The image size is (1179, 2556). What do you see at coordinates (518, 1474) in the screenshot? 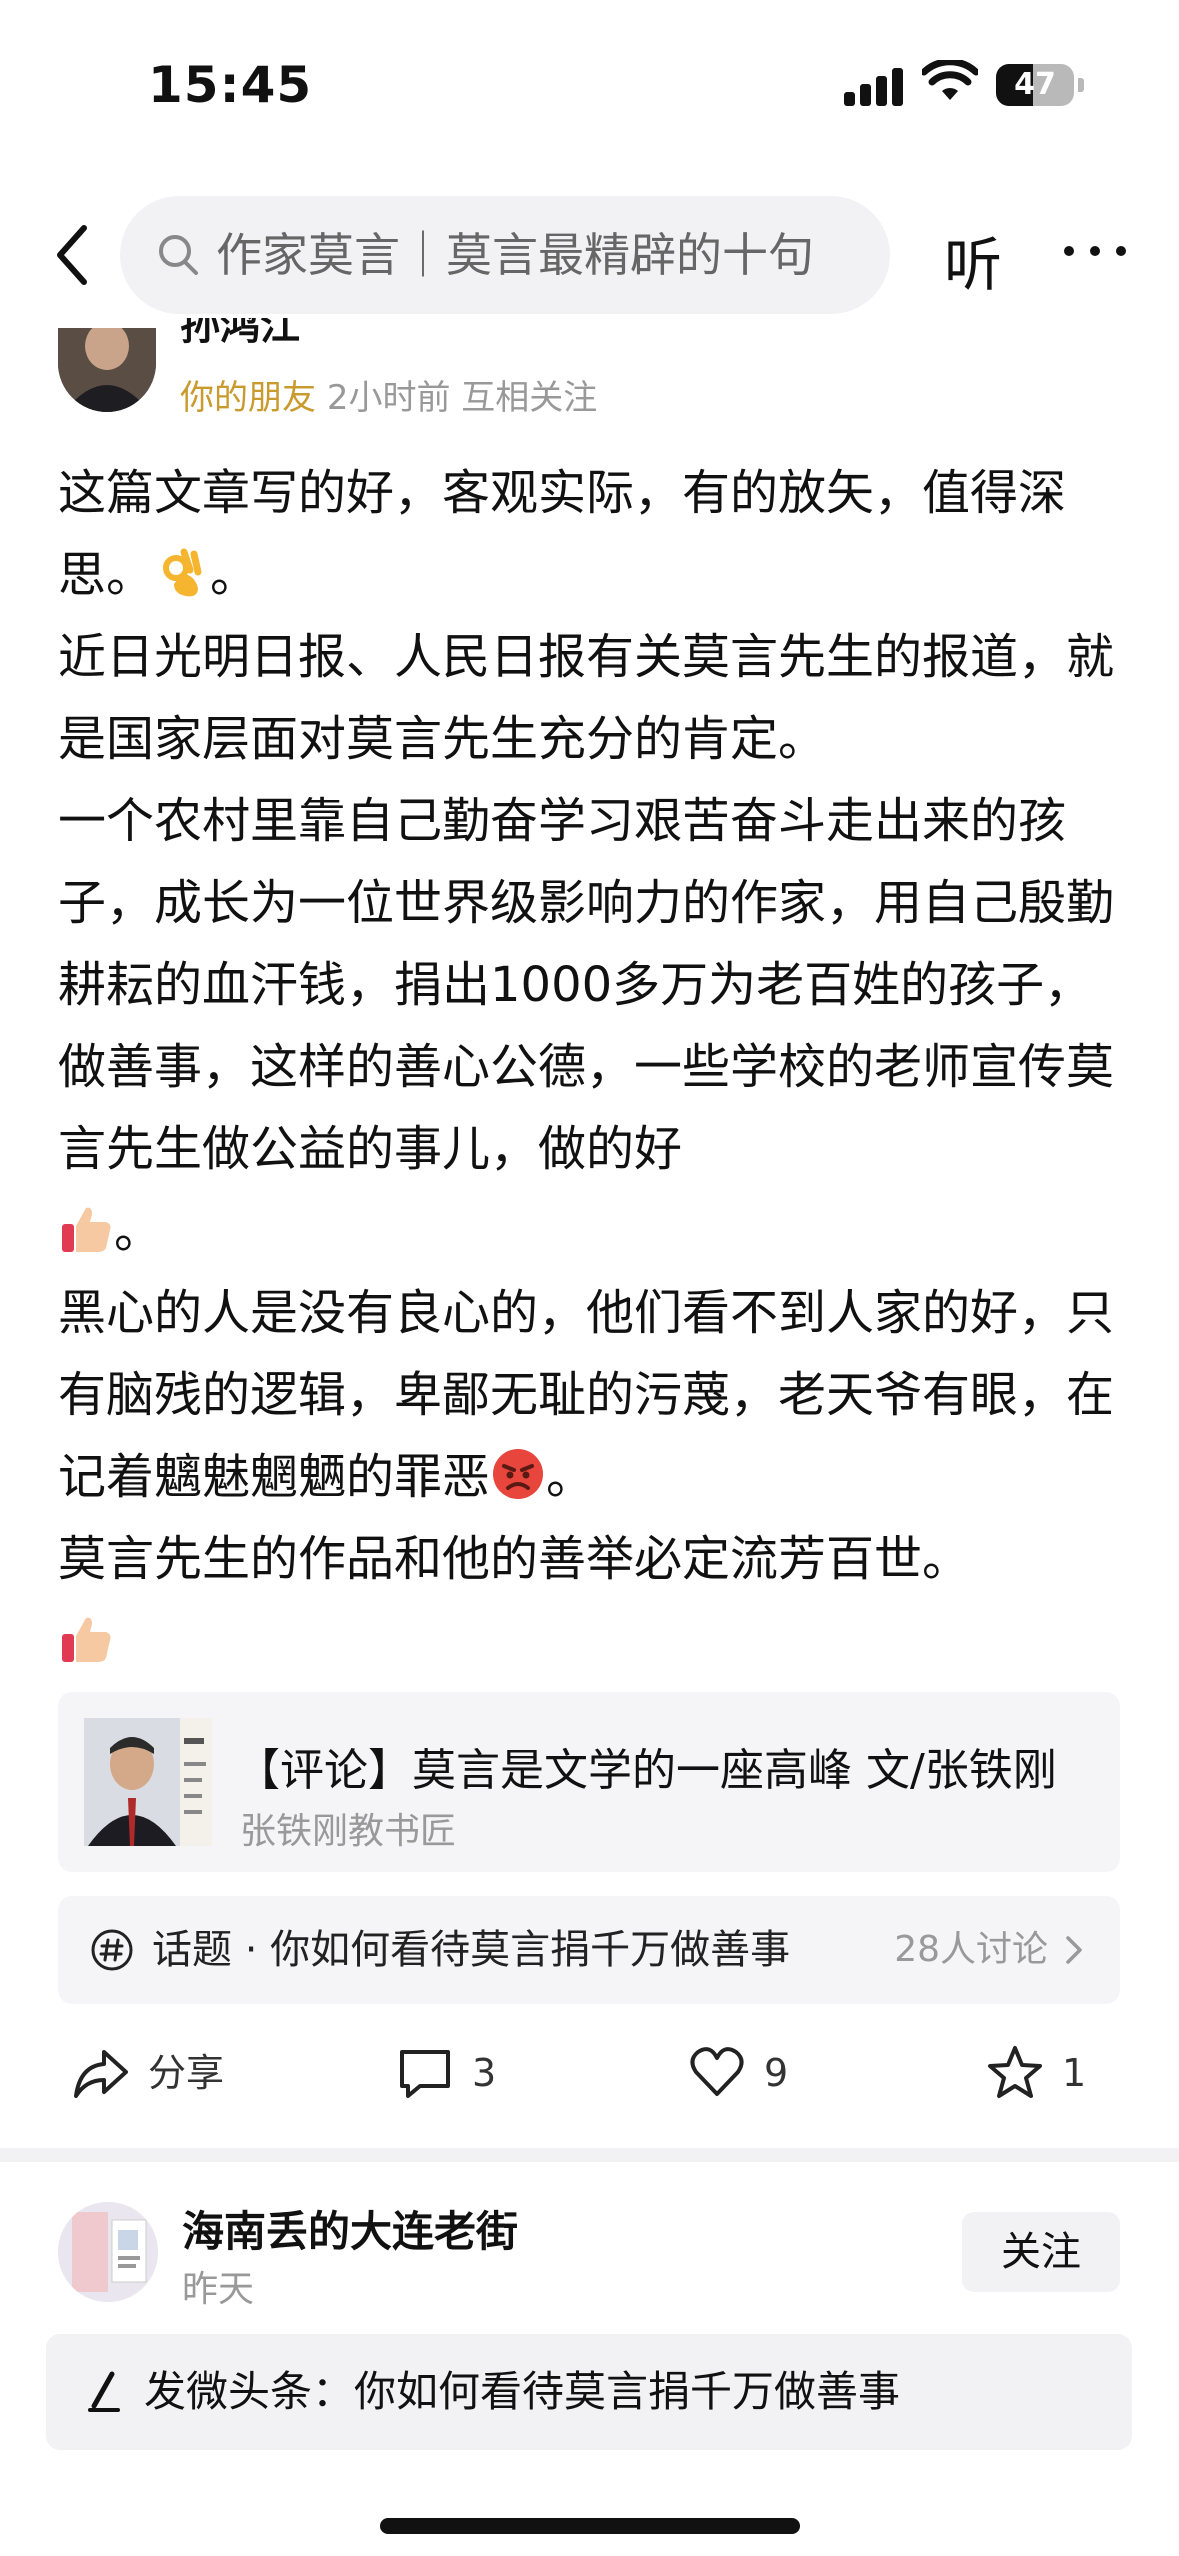
I see `angry-face-emoji` at bounding box center [518, 1474].